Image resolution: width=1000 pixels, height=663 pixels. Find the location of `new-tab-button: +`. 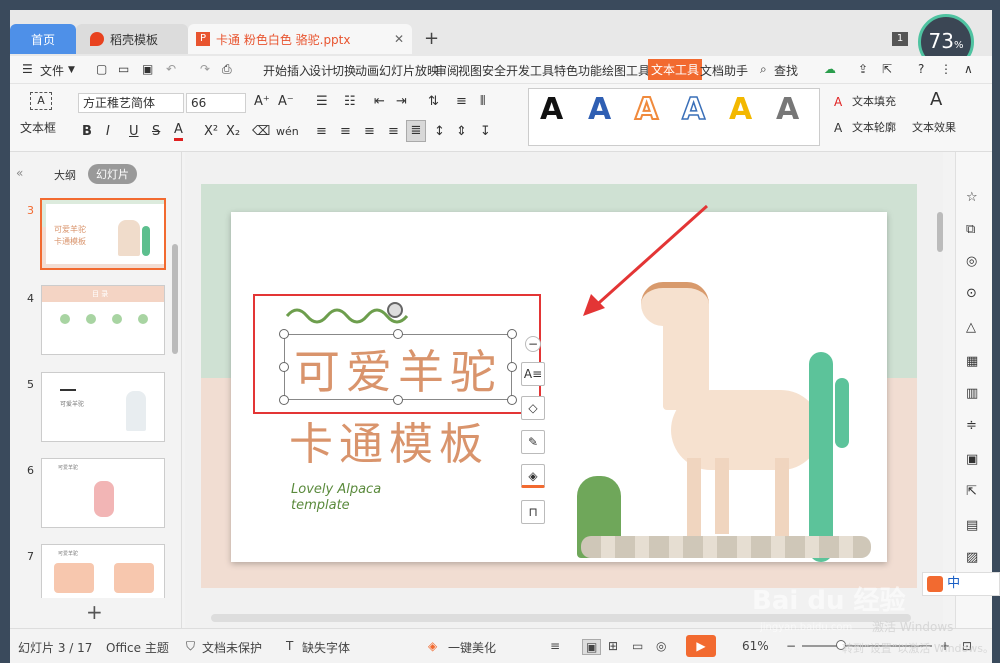

new-tab-button: + is located at coordinates (431, 38).